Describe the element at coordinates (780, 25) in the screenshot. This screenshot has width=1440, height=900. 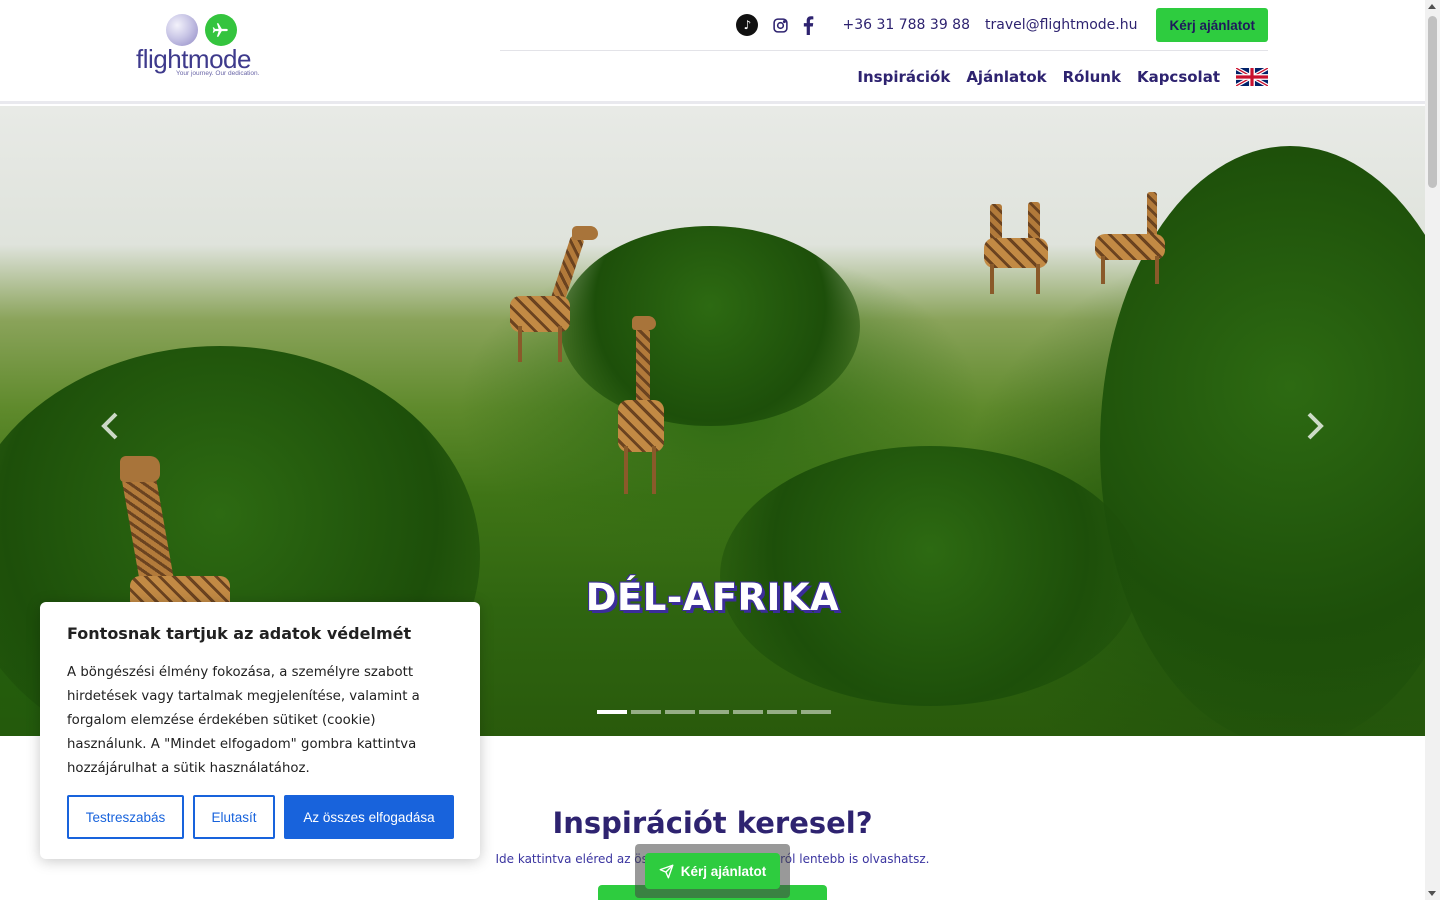
I see `instagram-icon` at that location.